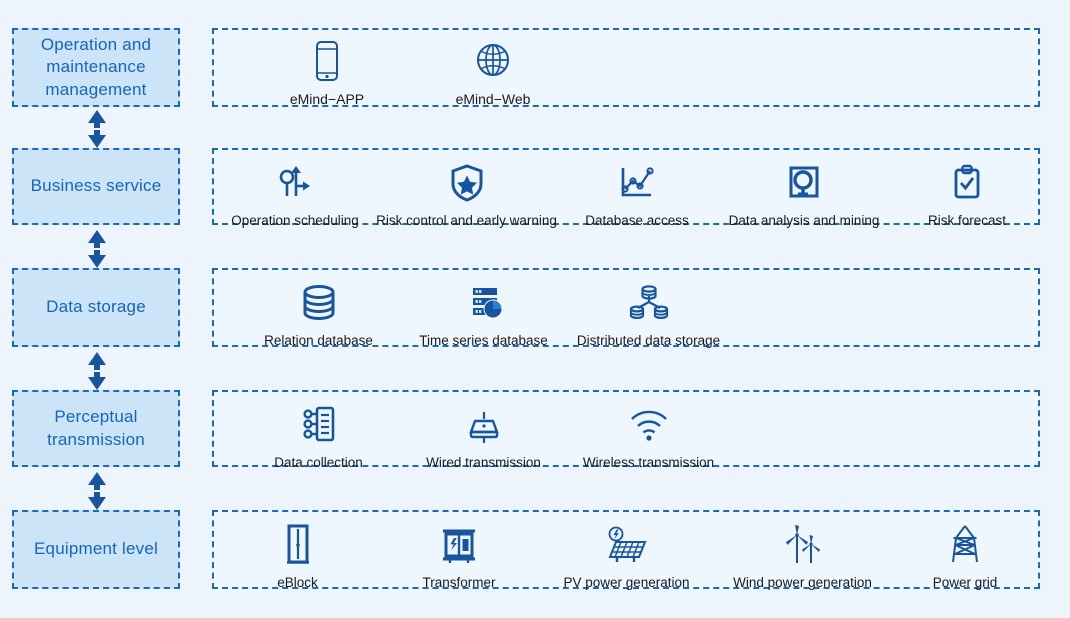 This screenshot has height=618, width=1070. What do you see at coordinates (802, 582) in the screenshot?
I see `item-label: Wind power generation` at bounding box center [802, 582].